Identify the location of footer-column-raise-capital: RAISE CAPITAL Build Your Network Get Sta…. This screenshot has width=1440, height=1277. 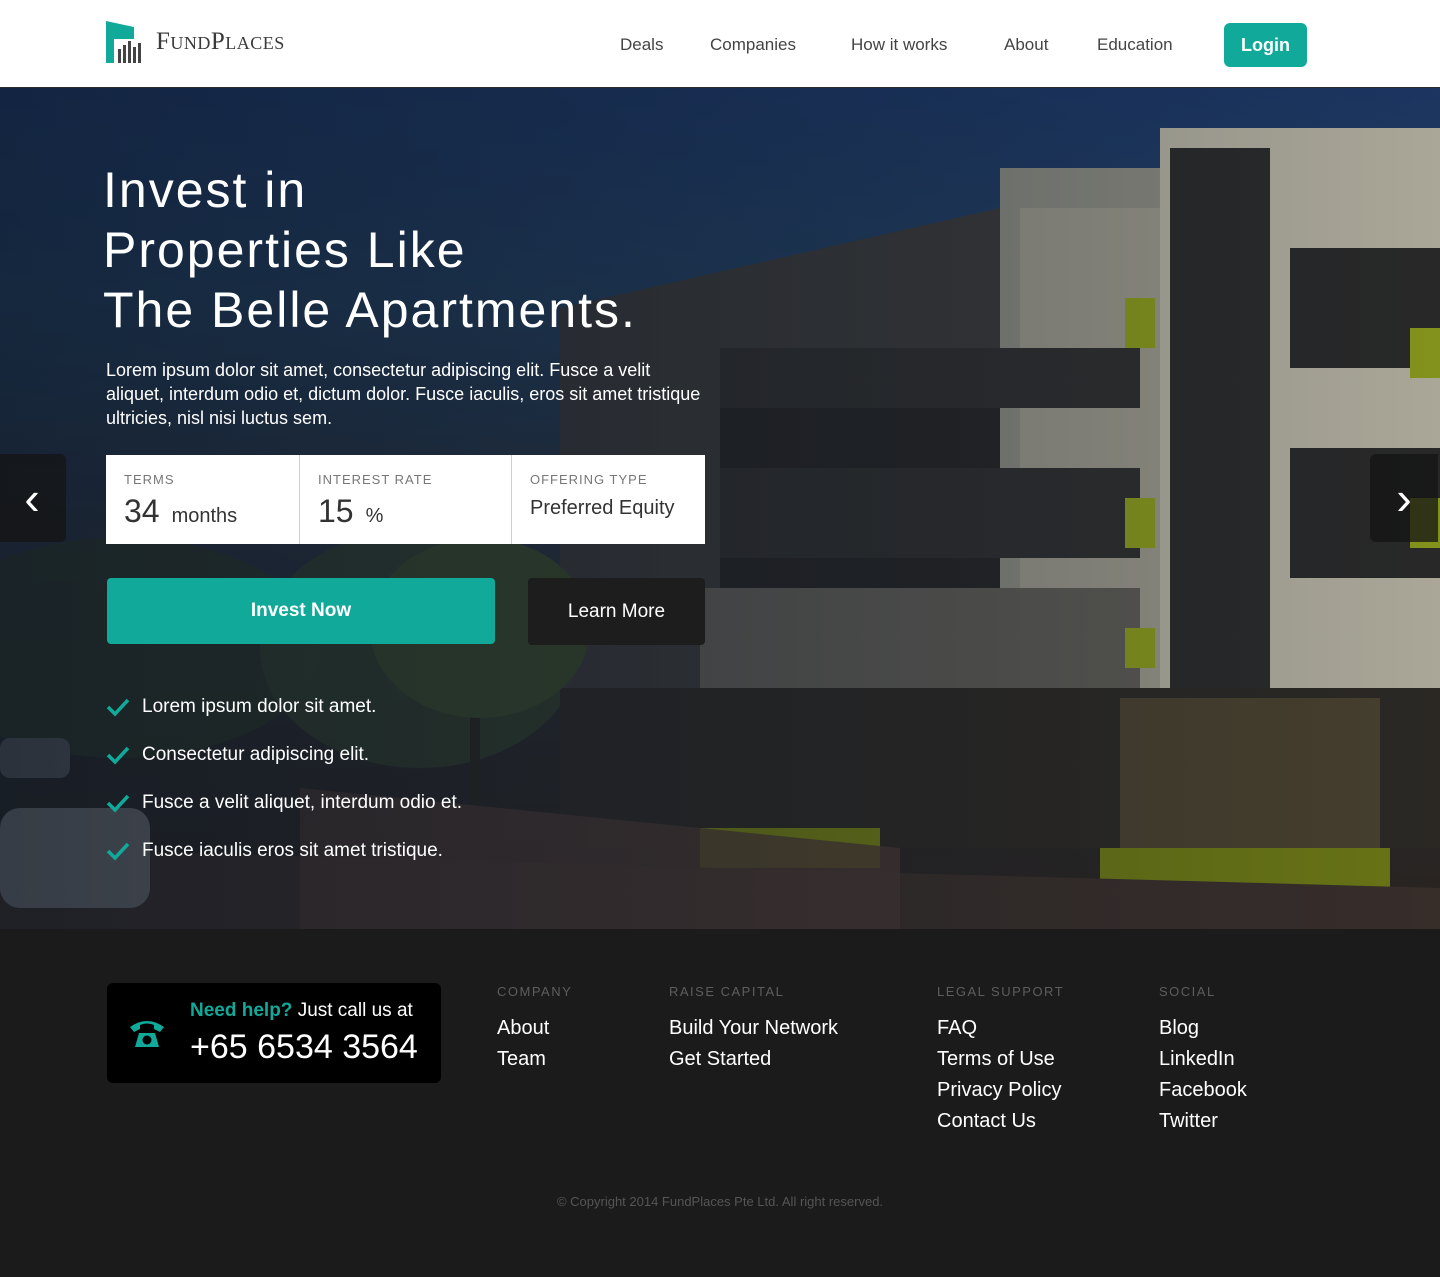
(753, 1029).